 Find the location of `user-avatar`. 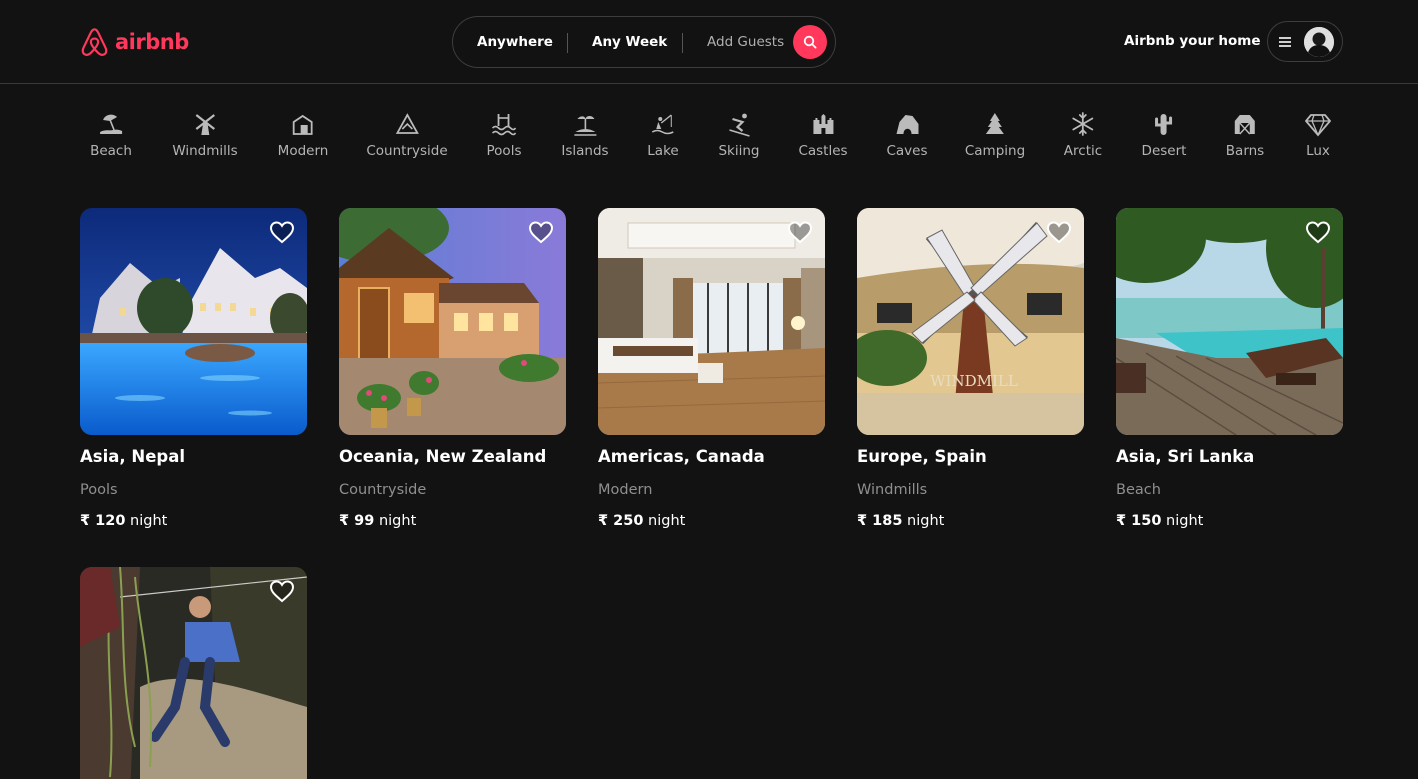

user-avatar is located at coordinates (1319, 41).